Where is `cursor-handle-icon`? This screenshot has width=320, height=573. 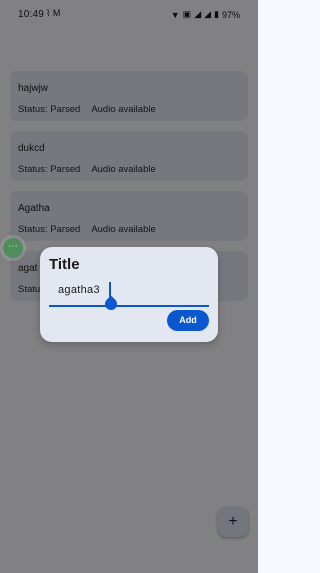
cursor-handle-icon is located at coordinates (111, 304).